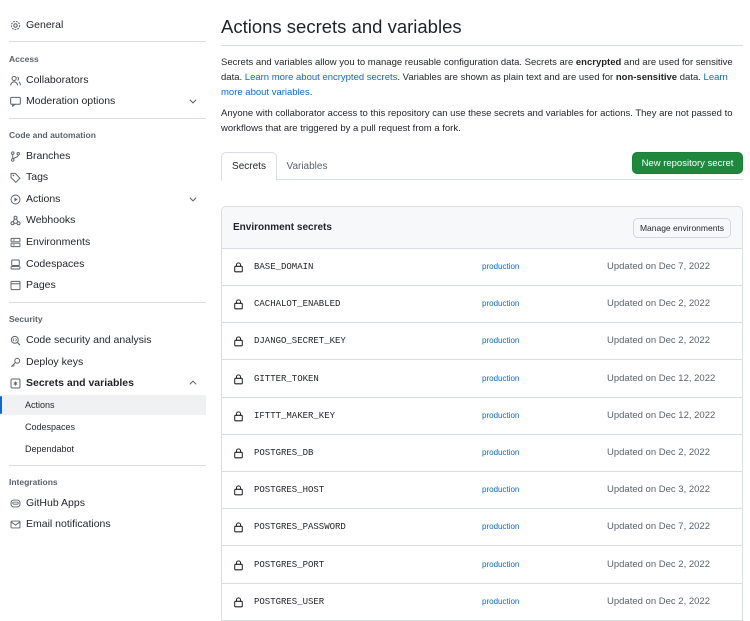  Describe the element at coordinates (15, 25) in the screenshot. I see `gear-icon` at that location.